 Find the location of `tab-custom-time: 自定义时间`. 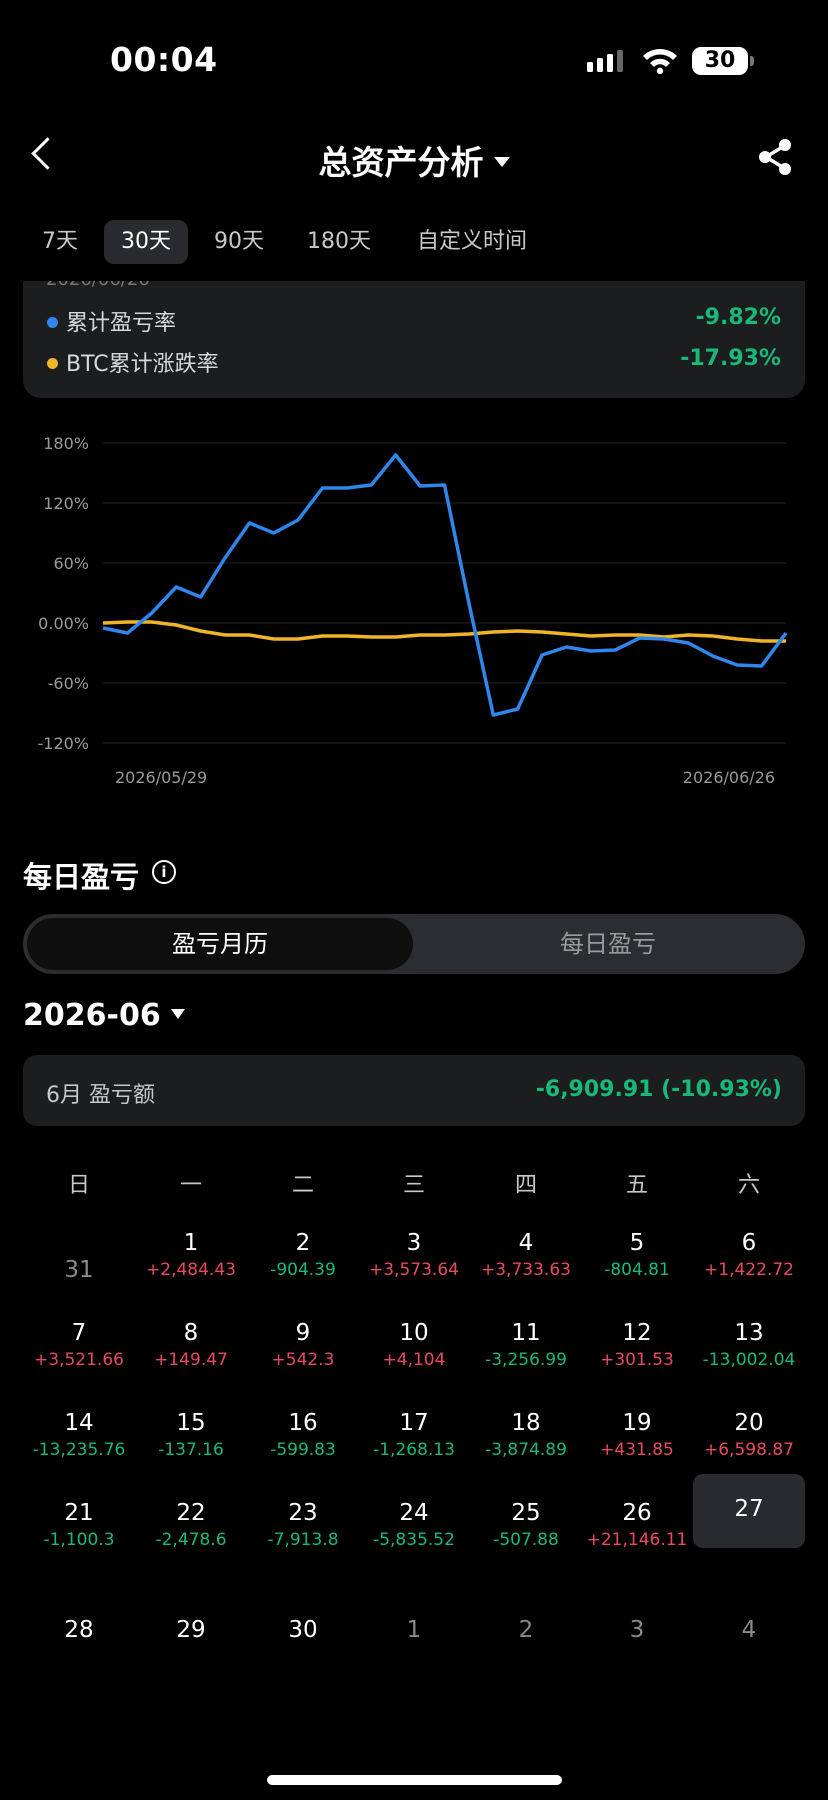

tab-custom-time: 自定义时间 is located at coordinates (472, 242).